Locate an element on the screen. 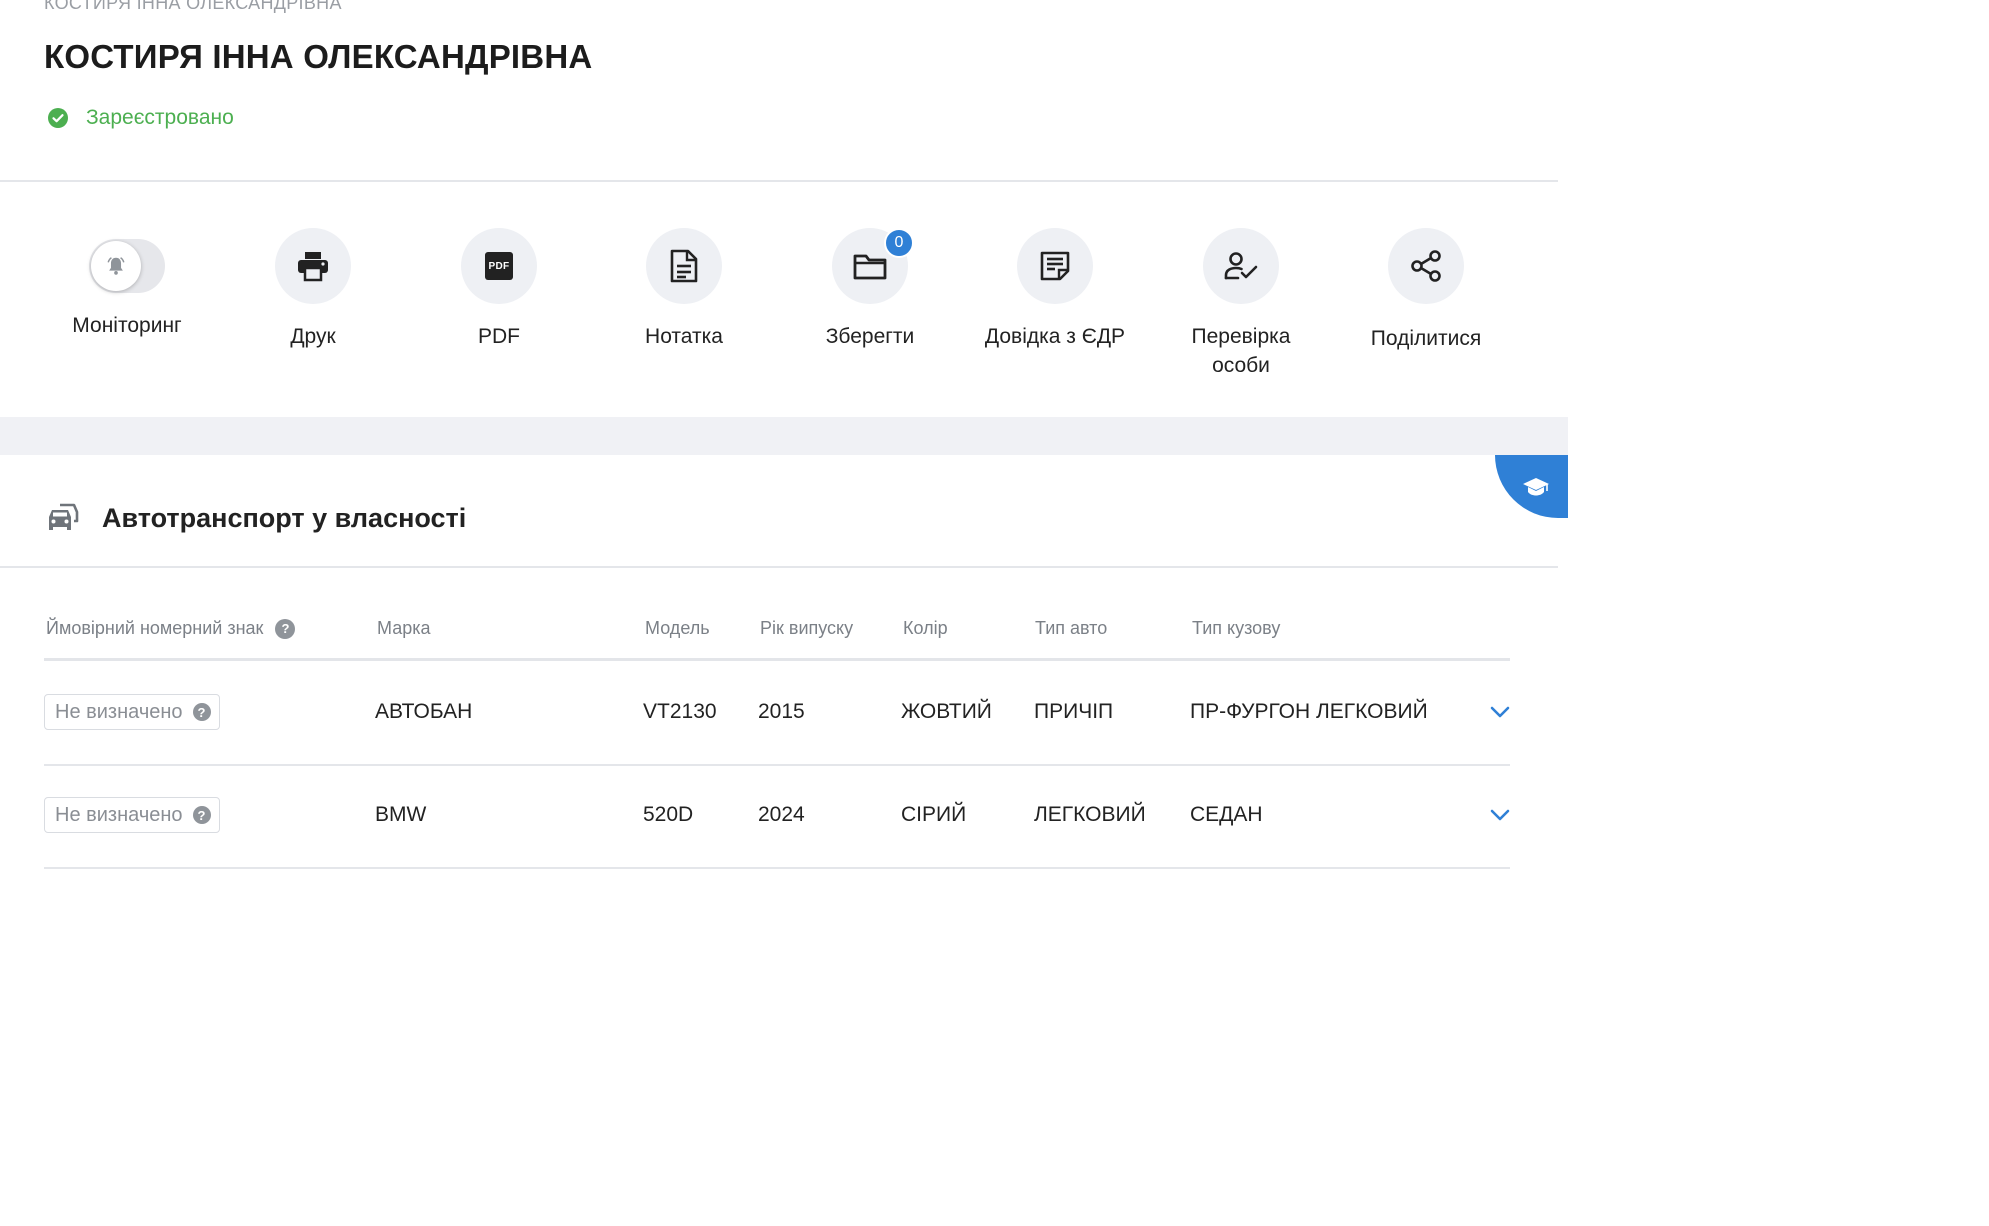  column-header-type: Тип авто is located at coordinates (1071, 628).